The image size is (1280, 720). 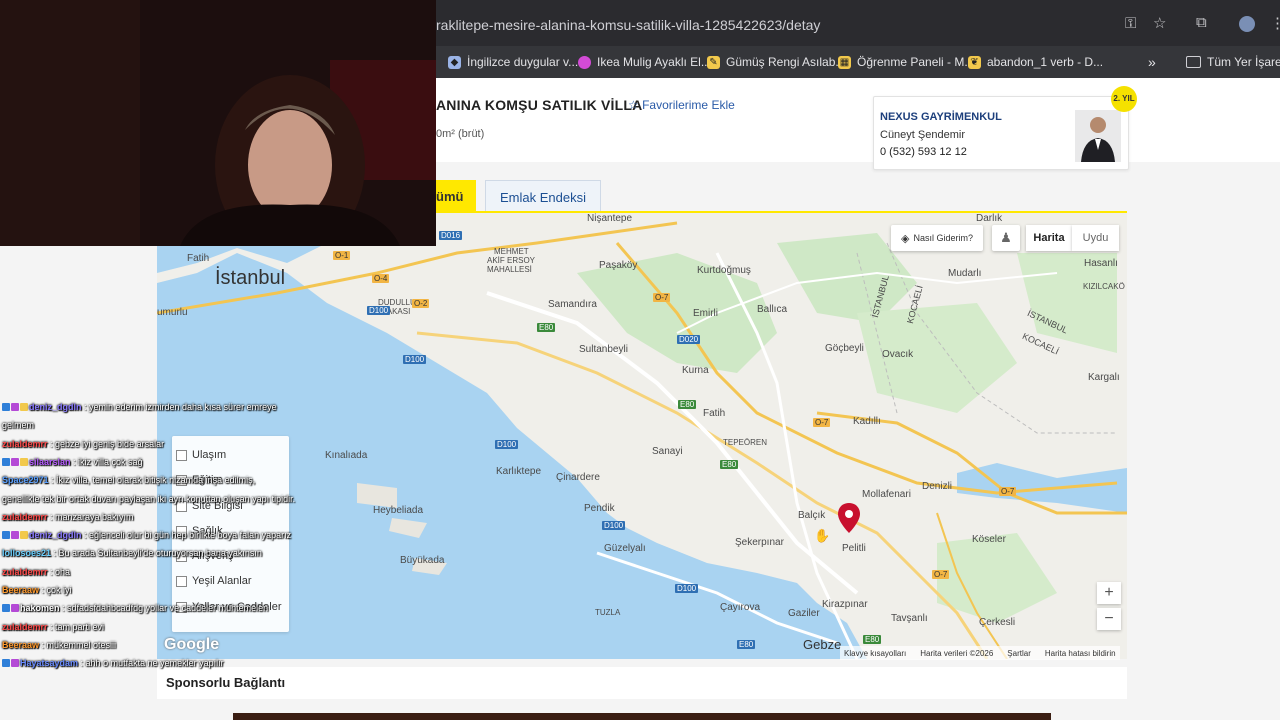 What do you see at coordinates (1080, 653) in the screenshot?
I see `report-error-link: Harita hatası bildirin` at bounding box center [1080, 653].